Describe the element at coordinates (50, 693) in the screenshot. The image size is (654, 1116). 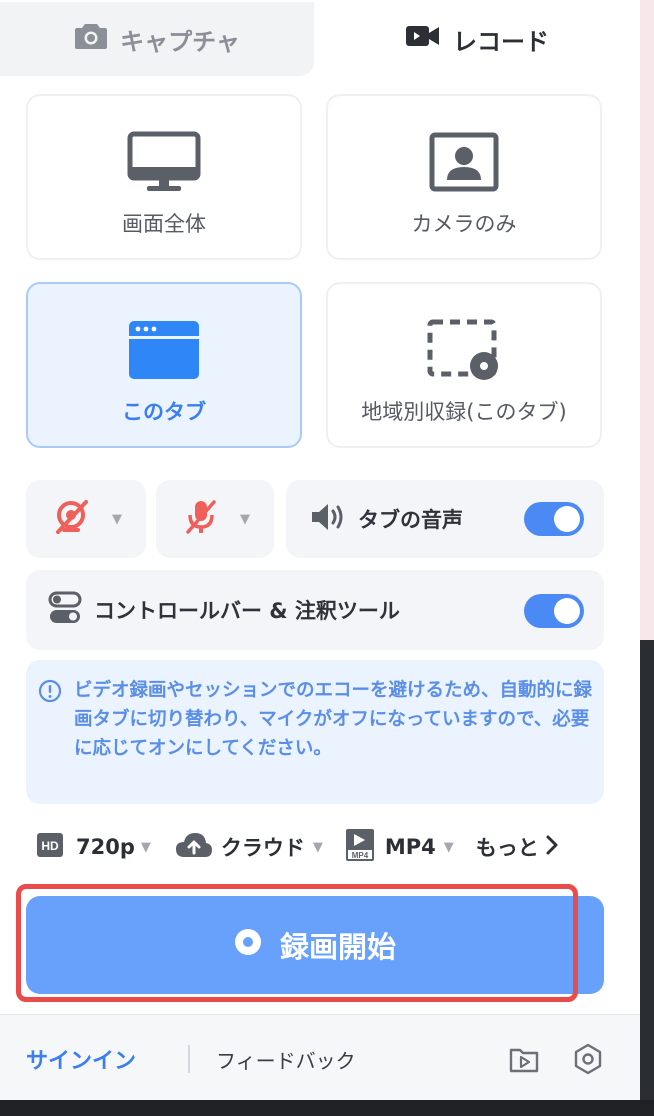
I see `info-icon` at that location.